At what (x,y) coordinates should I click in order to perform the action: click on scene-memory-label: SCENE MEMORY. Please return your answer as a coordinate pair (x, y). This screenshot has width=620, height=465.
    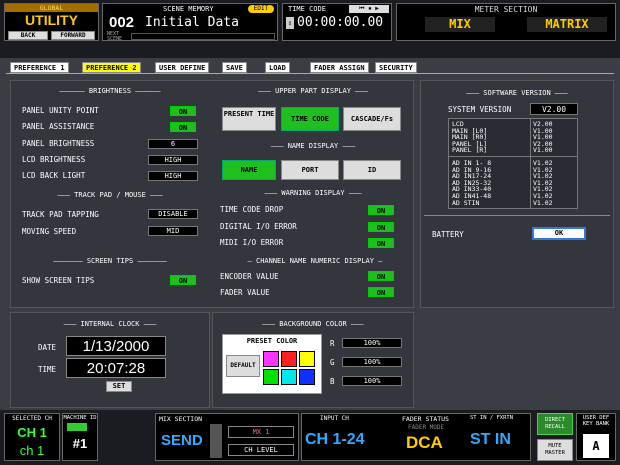
    Looking at the image, I should click on (188, 9).